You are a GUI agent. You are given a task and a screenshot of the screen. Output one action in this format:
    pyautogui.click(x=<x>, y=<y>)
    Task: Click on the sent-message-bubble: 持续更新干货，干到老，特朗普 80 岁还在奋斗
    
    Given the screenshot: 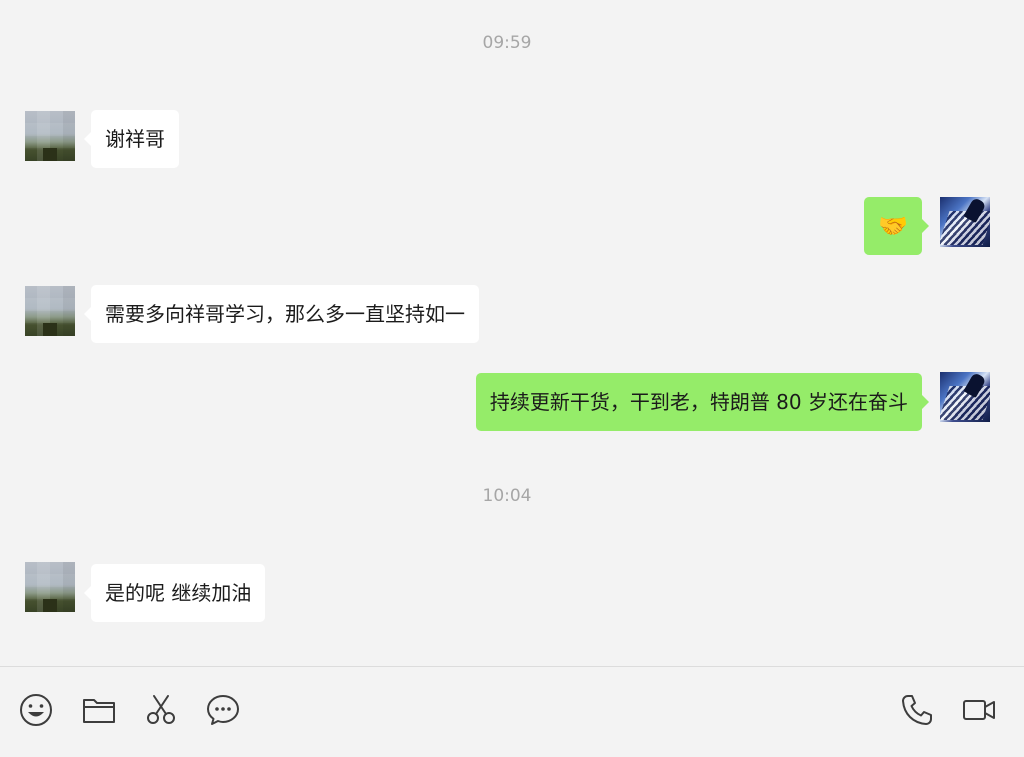 What is the action you would take?
    pyautogui.click(x=702, y=402)
    